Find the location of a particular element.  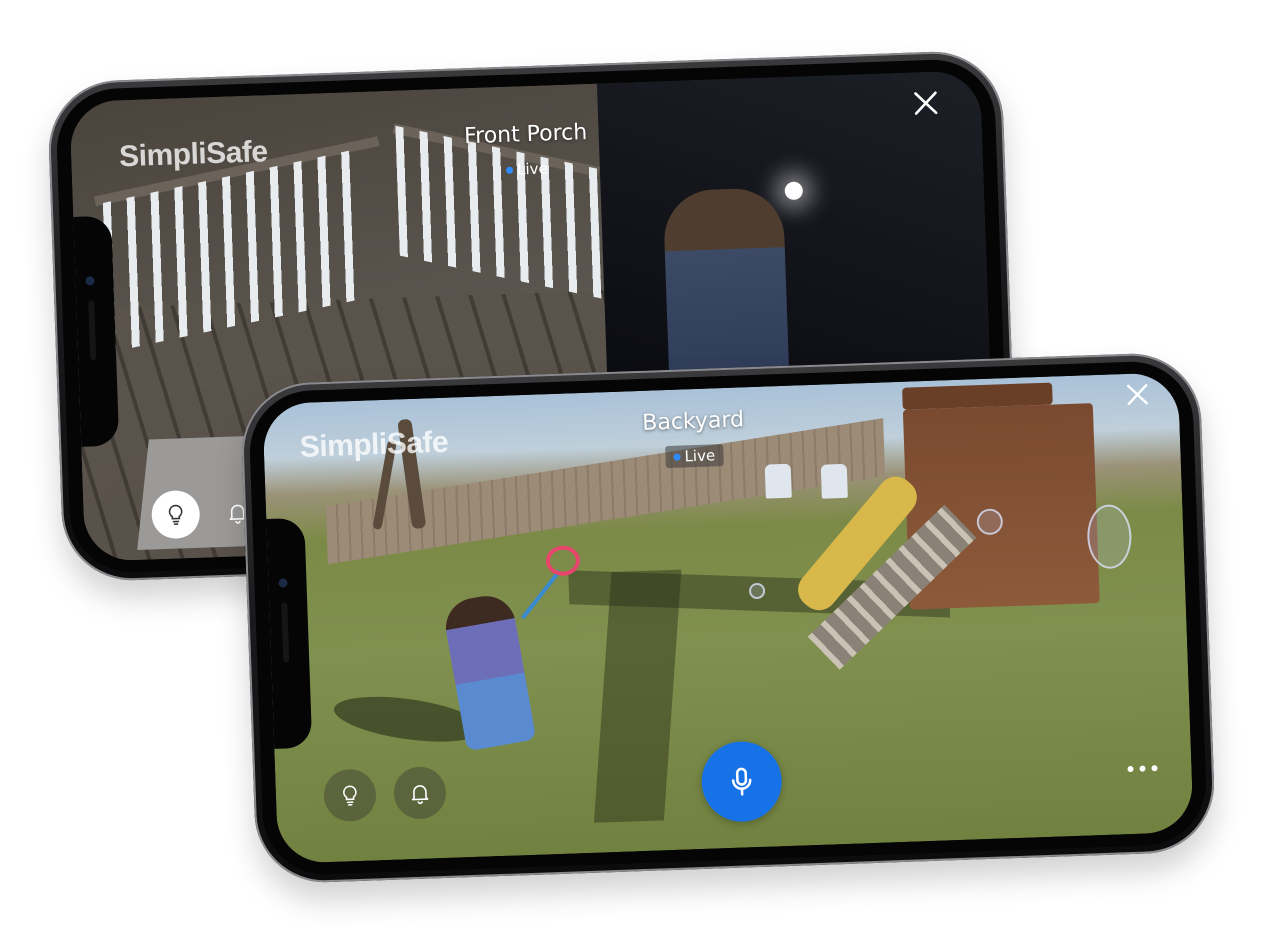

bell-icon is located at coordinates (420, 795).